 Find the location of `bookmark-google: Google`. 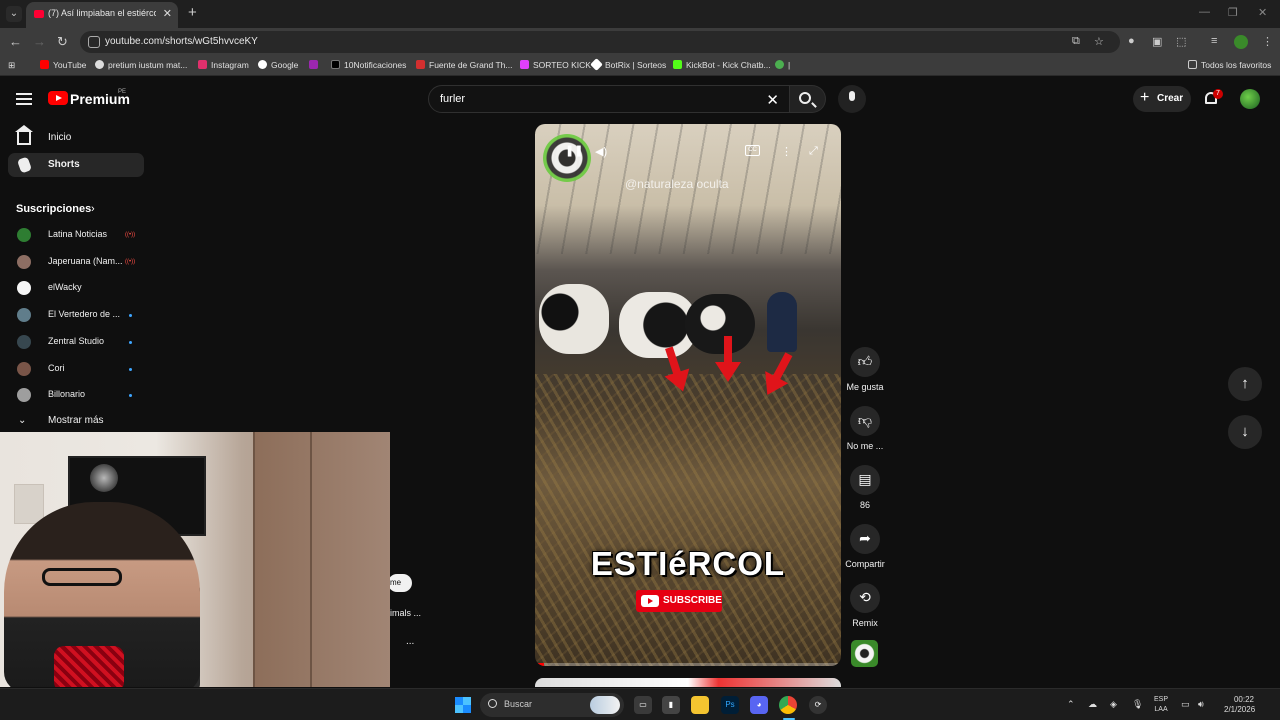

bookmark-google: Google is located at coordinates (278, 65).